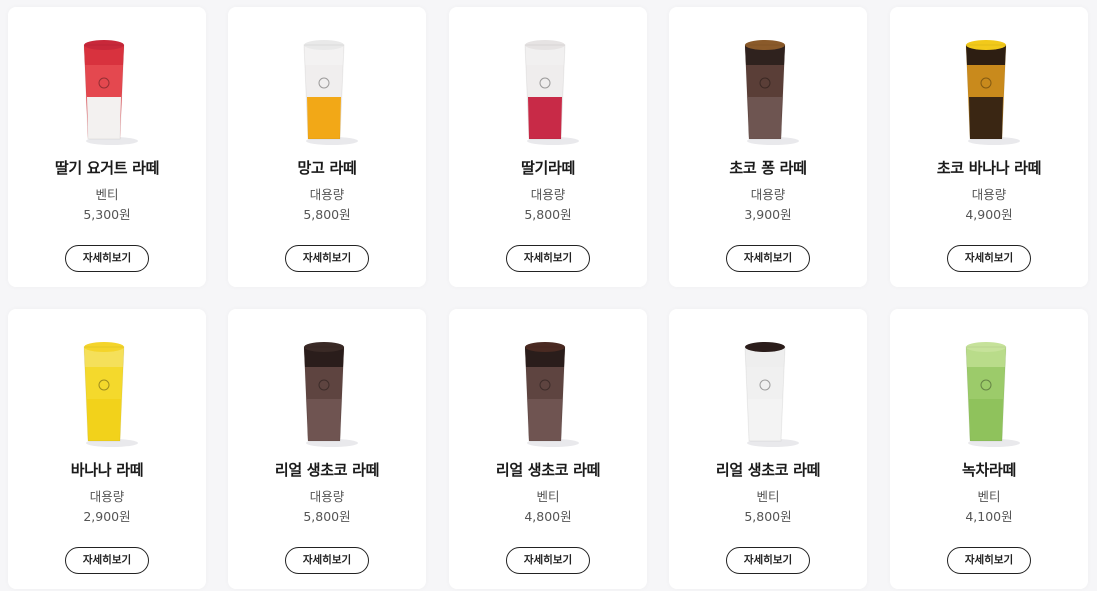 This screenshot has width=1097, height=591. Describe the element at coordinates (107, 168) in the screenshot. I see `product-name: 딸기 요거트 라떼` at that location.